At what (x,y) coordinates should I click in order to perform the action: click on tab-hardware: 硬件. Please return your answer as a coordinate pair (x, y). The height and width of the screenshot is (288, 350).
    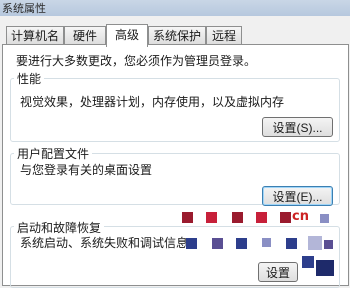
    Looking at the image, I should click on (85, 35).